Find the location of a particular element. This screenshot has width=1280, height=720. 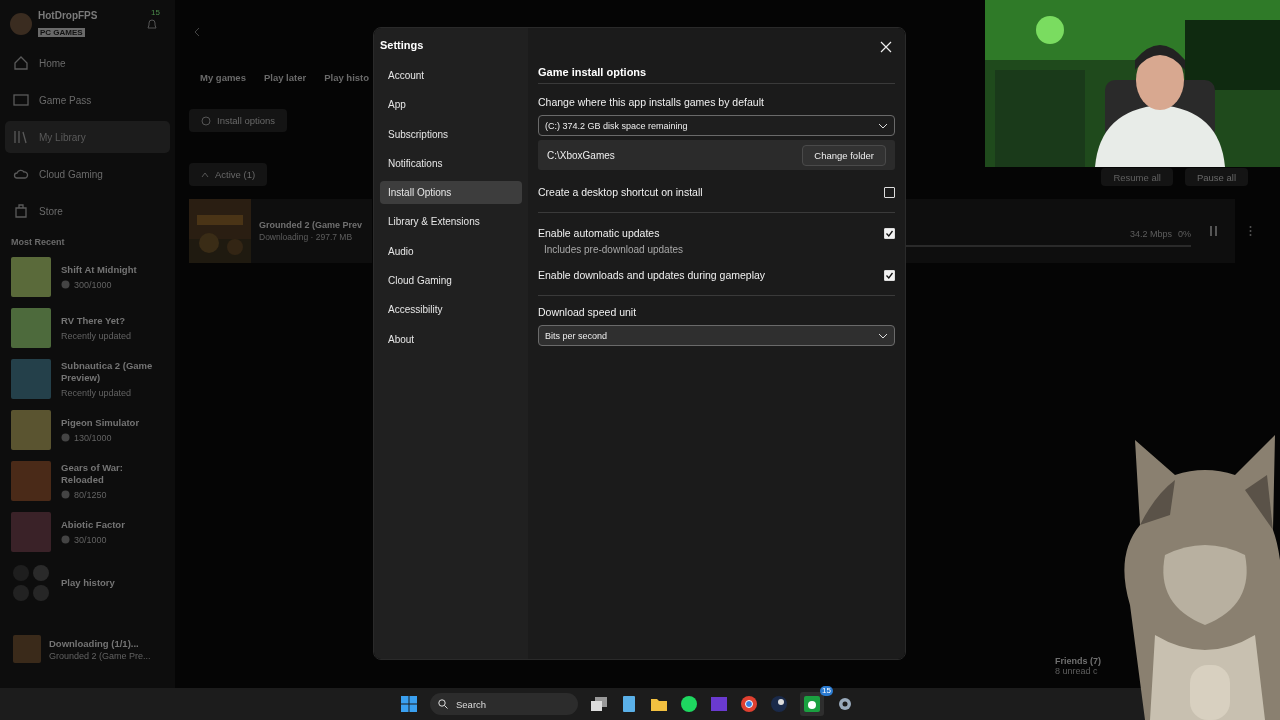

game-title: Gears of War: Reloaded is located at coordinates (112, 473).